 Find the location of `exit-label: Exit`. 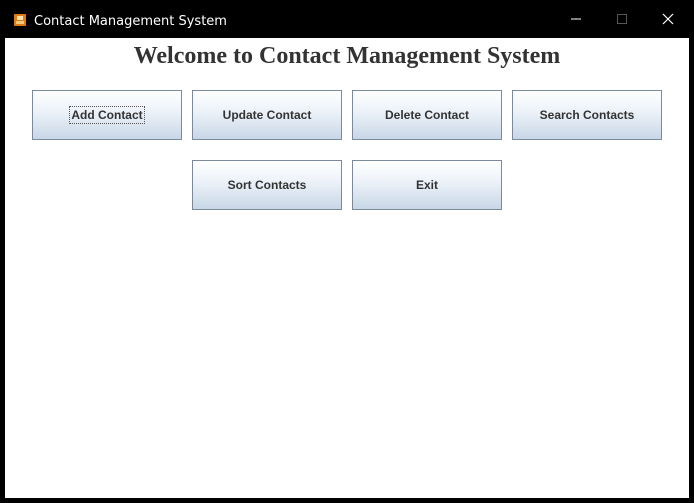

exit-label: Exit is located at coordinates (426, 185).